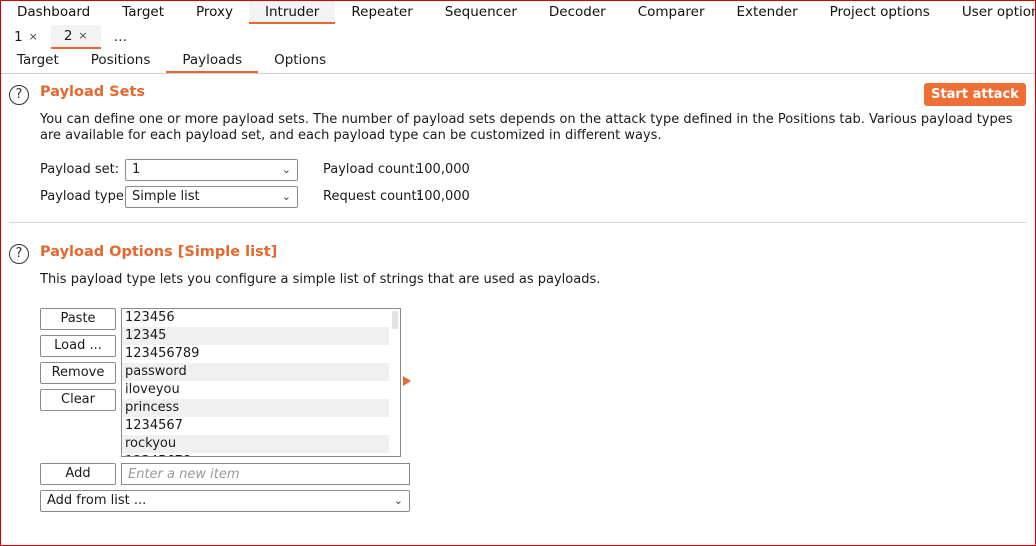  What do you see at coordinates (84, 196) in the screenshot?
I see `payload-type-label: Payload type:` at bounding box center [84, 196].